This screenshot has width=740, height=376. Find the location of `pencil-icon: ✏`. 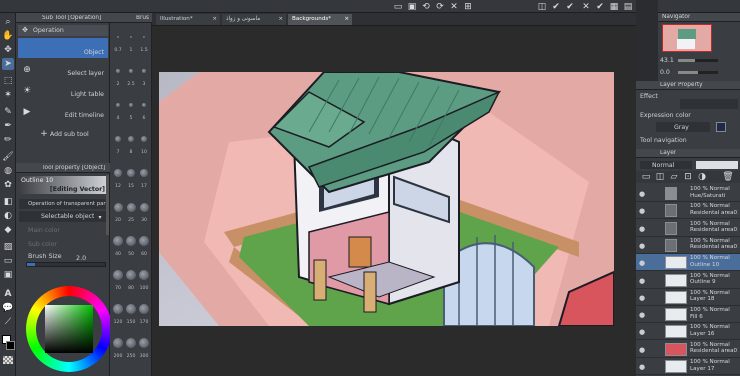

pencil-icon: ✏ is located at coordinates (8, 140).